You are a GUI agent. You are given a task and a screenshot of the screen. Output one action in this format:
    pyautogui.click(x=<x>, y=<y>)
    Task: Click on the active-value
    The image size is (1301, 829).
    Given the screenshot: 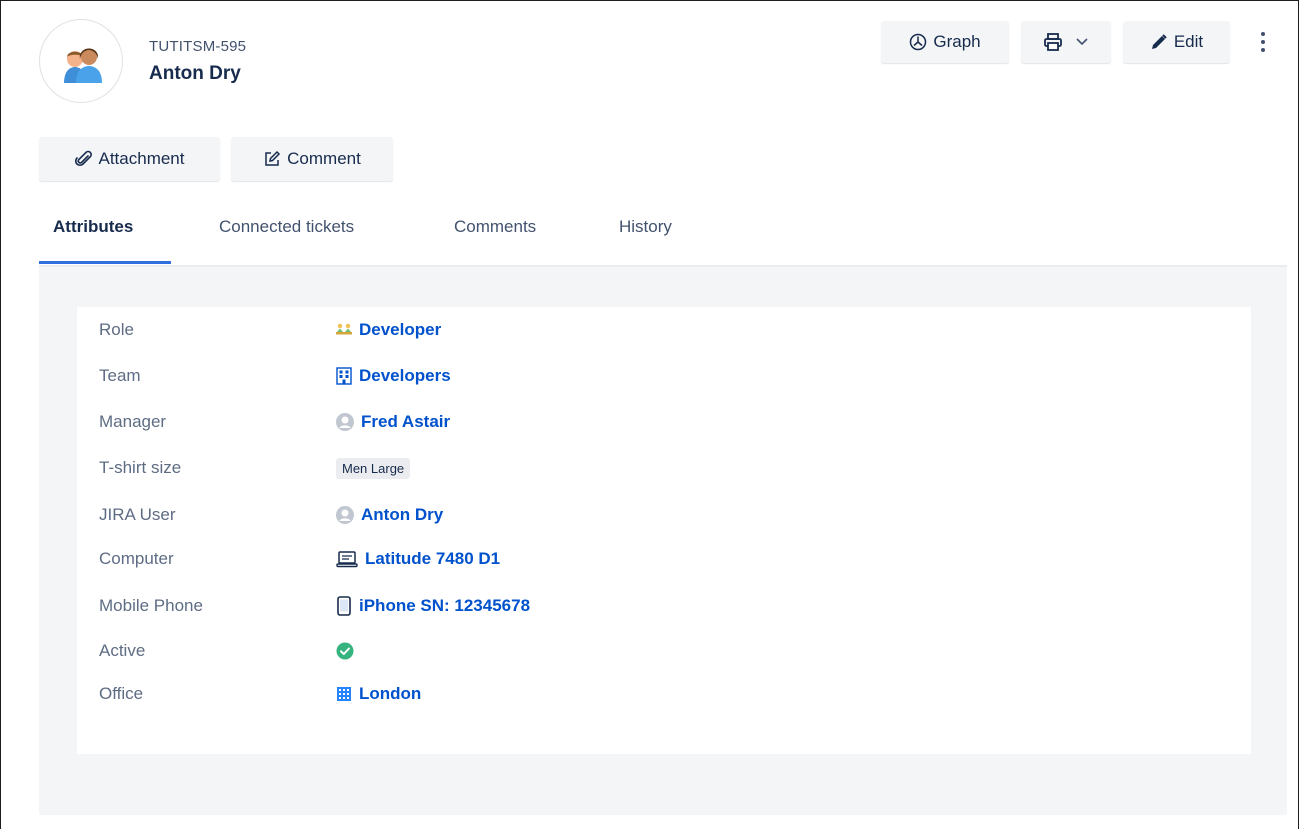 What is the action you would take?
    pyautogui.click(x=348, y=651)
    